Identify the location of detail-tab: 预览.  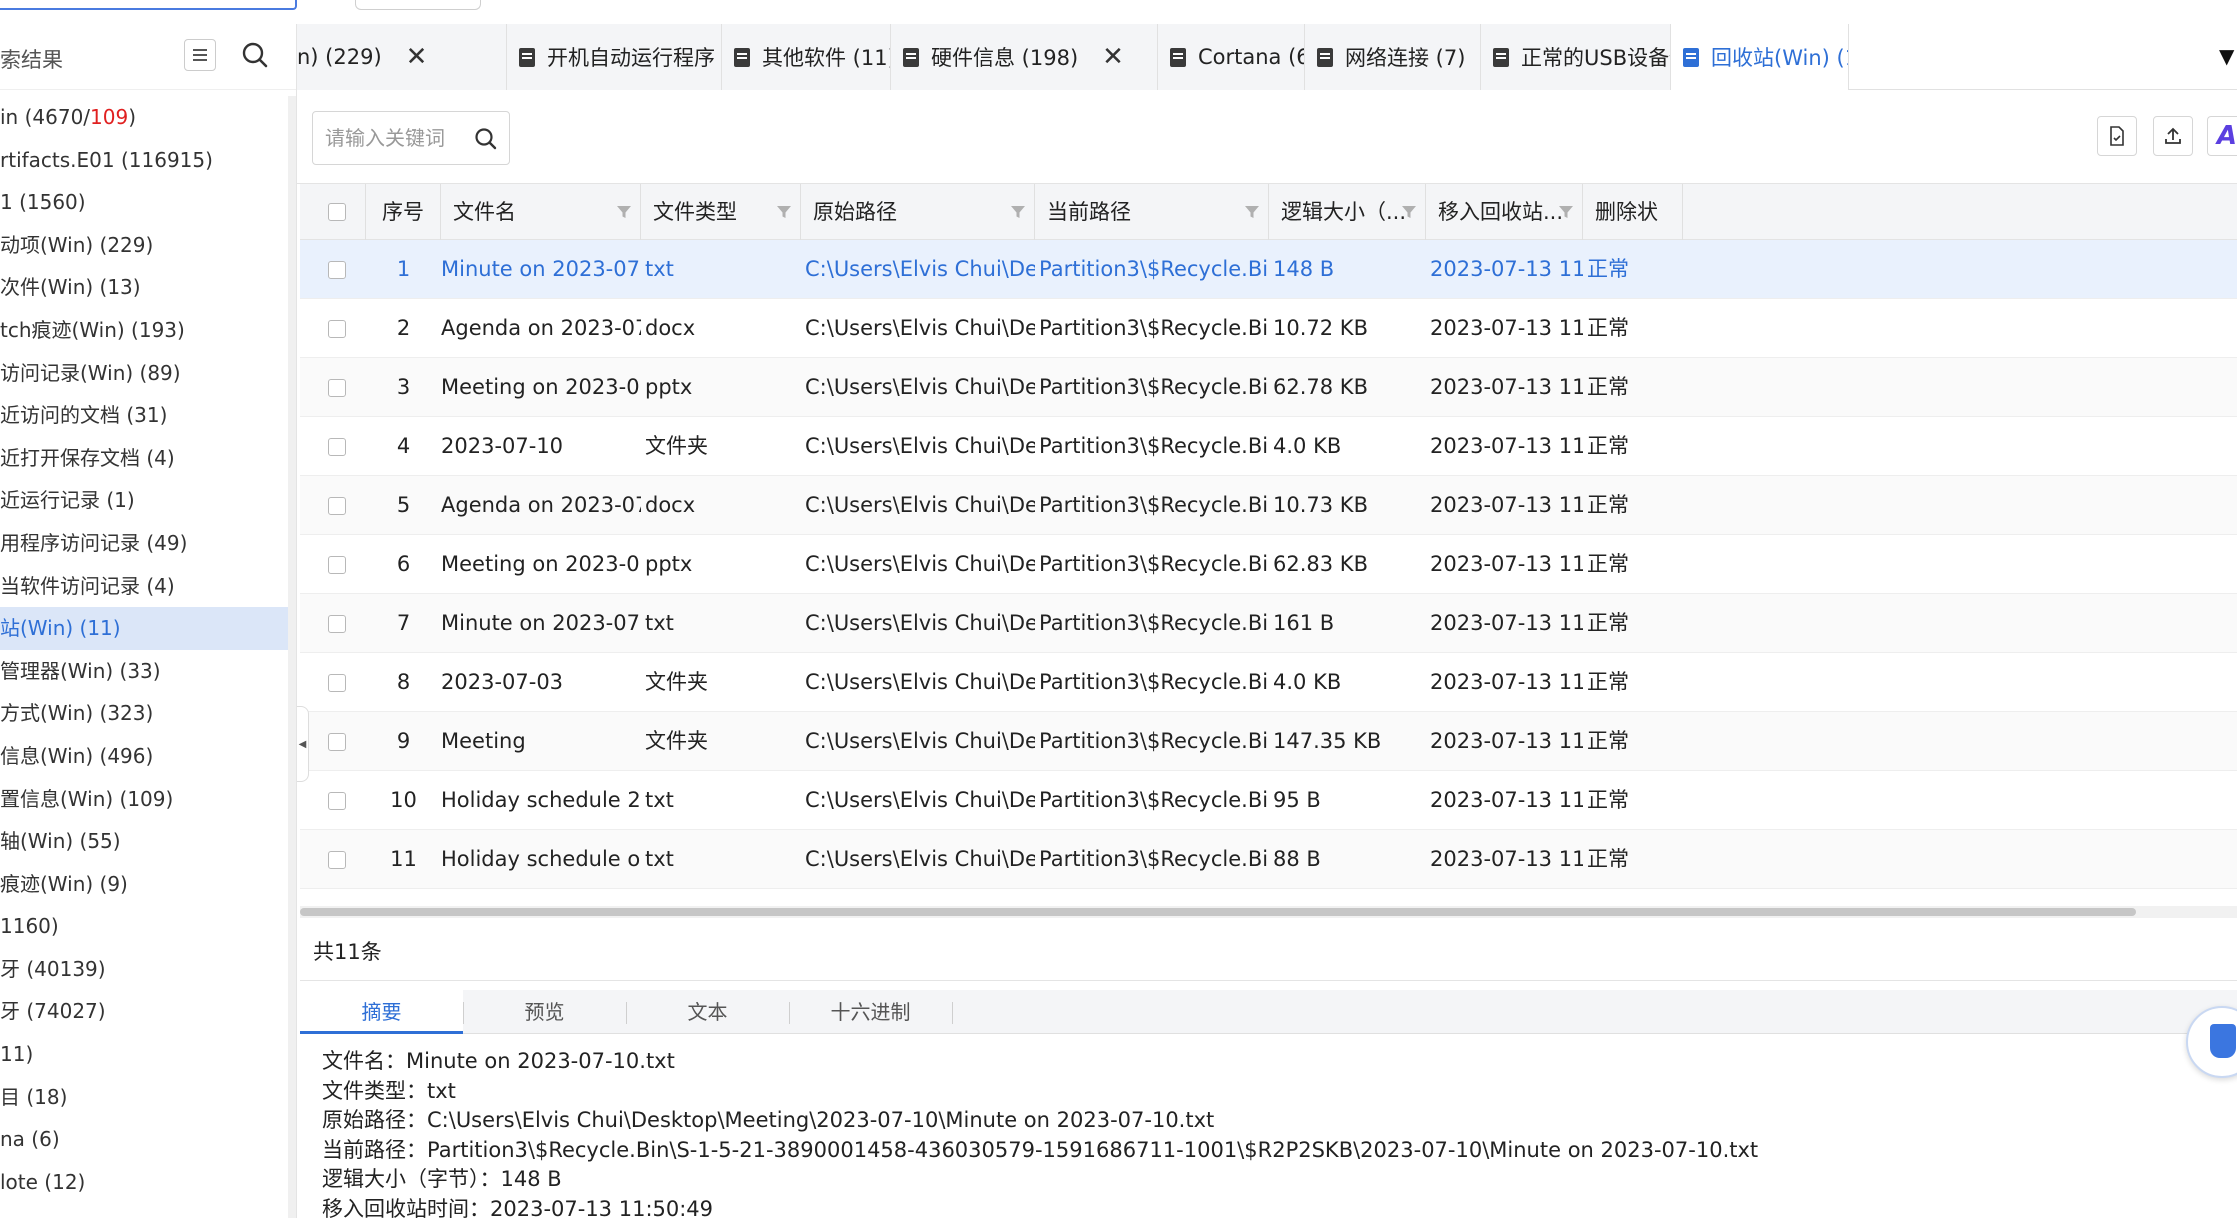
(544, 1012).